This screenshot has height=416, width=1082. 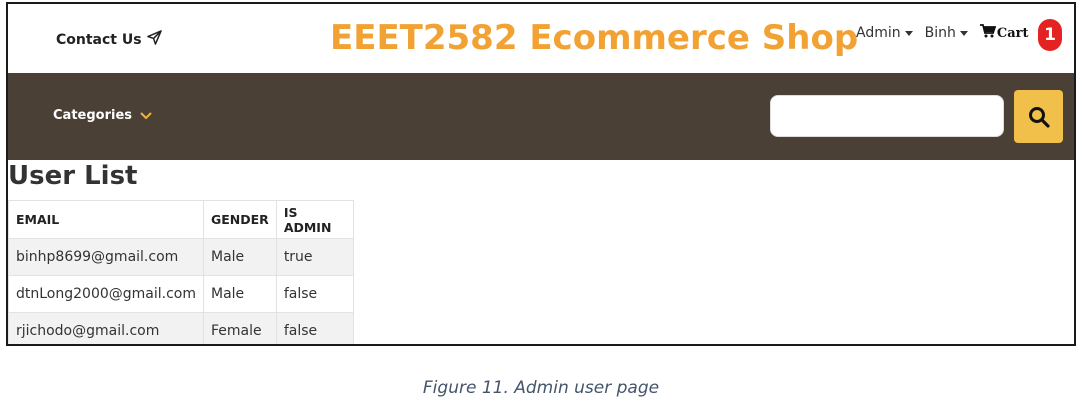 I want to click on top-nav: Admin Binh Cart, so click(x=949, y=33).